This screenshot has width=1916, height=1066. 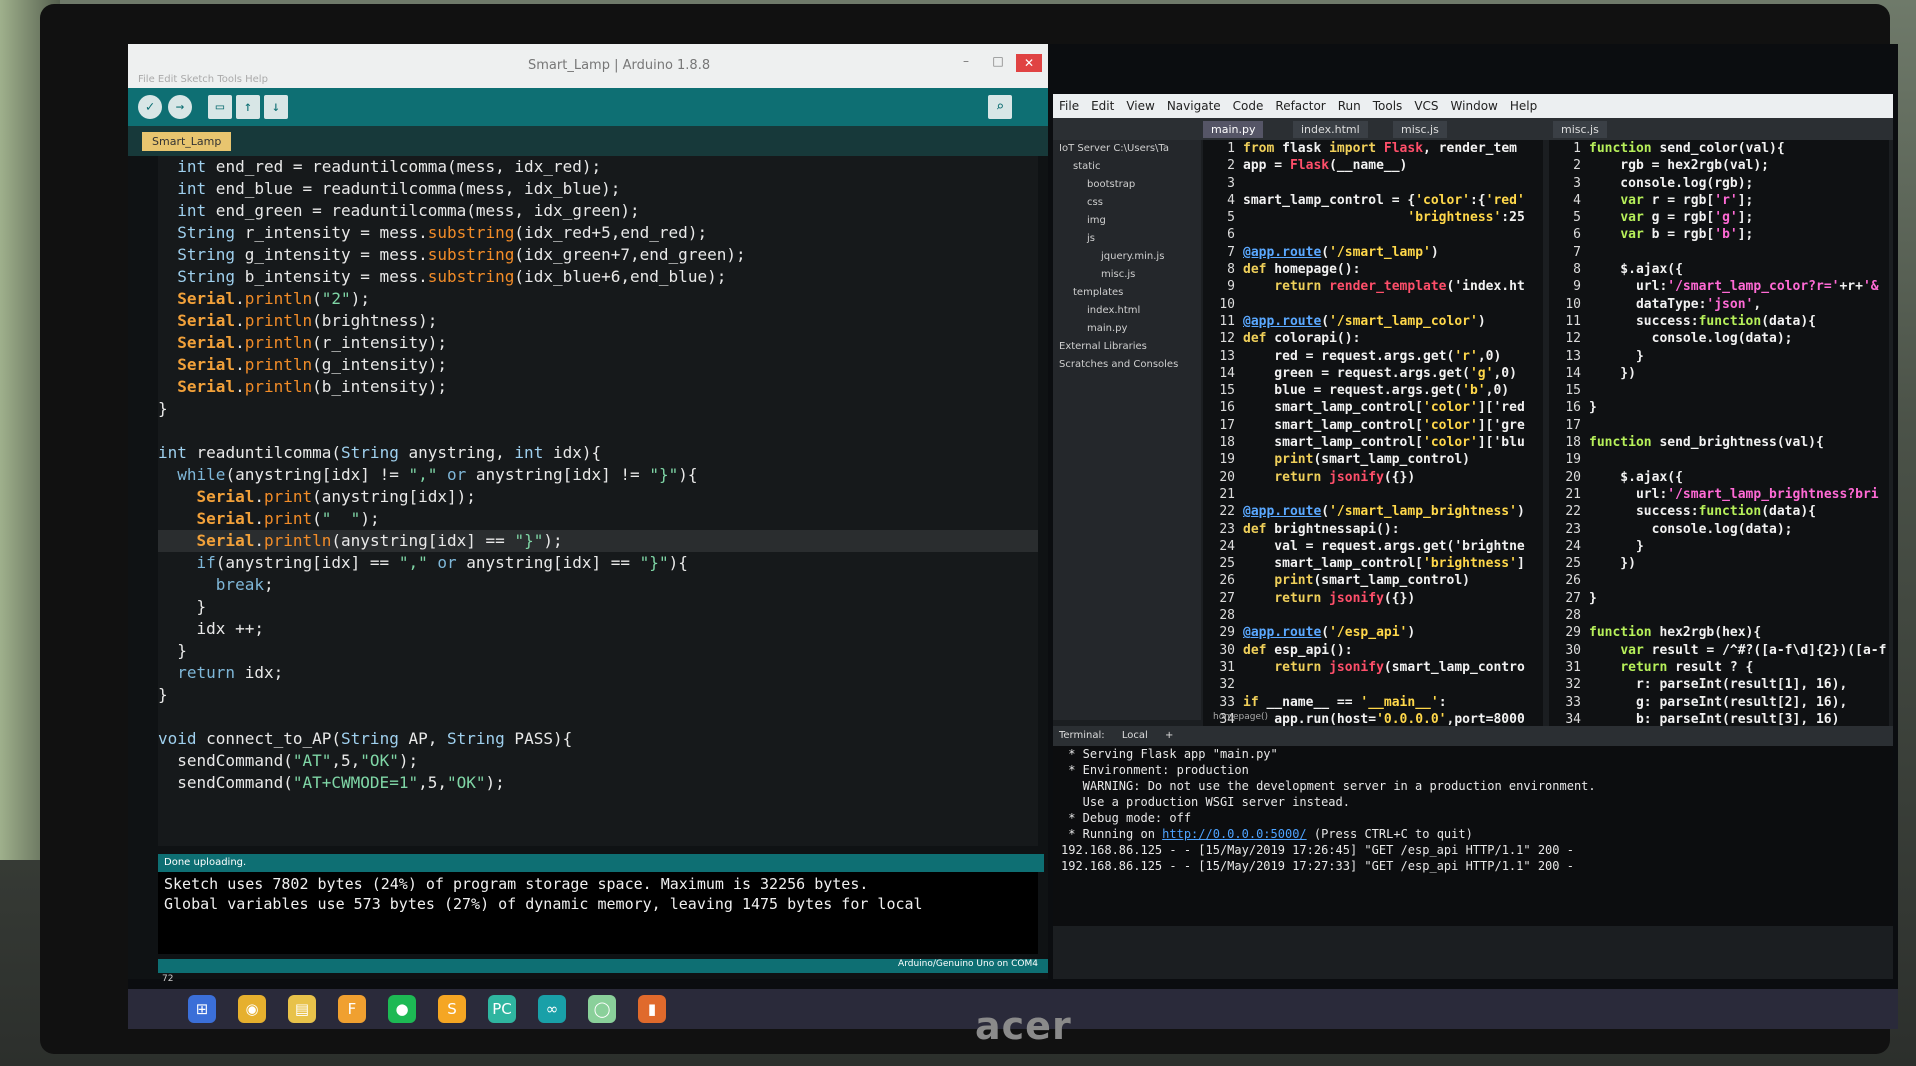 I want to click on tab-index-html: index.html, so click(x=1330, y=129).